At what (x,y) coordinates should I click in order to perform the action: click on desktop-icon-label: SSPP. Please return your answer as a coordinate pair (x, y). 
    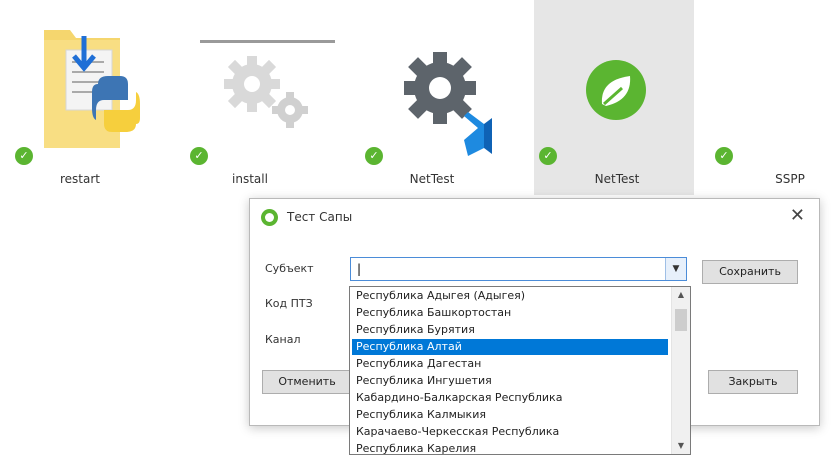
    Looking at the image, I should click on (790, 179).